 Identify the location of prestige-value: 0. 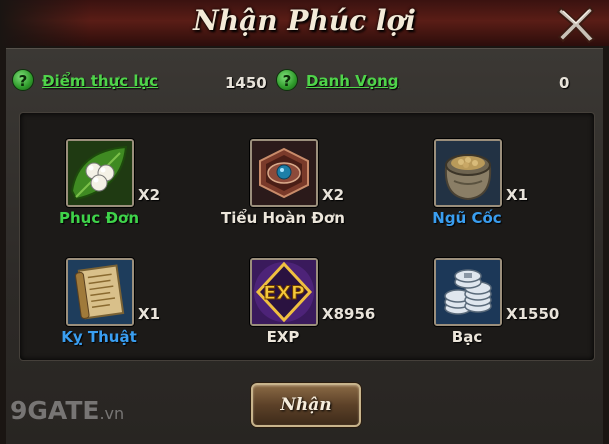
(564, 83).